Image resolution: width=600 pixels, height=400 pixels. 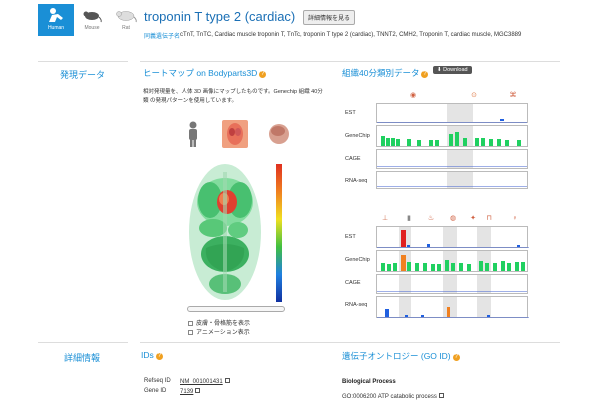 What do you see at coordinates (126, 28) in the screenshot?
I see `species-label: Rat` at bounding box center [126, 28].